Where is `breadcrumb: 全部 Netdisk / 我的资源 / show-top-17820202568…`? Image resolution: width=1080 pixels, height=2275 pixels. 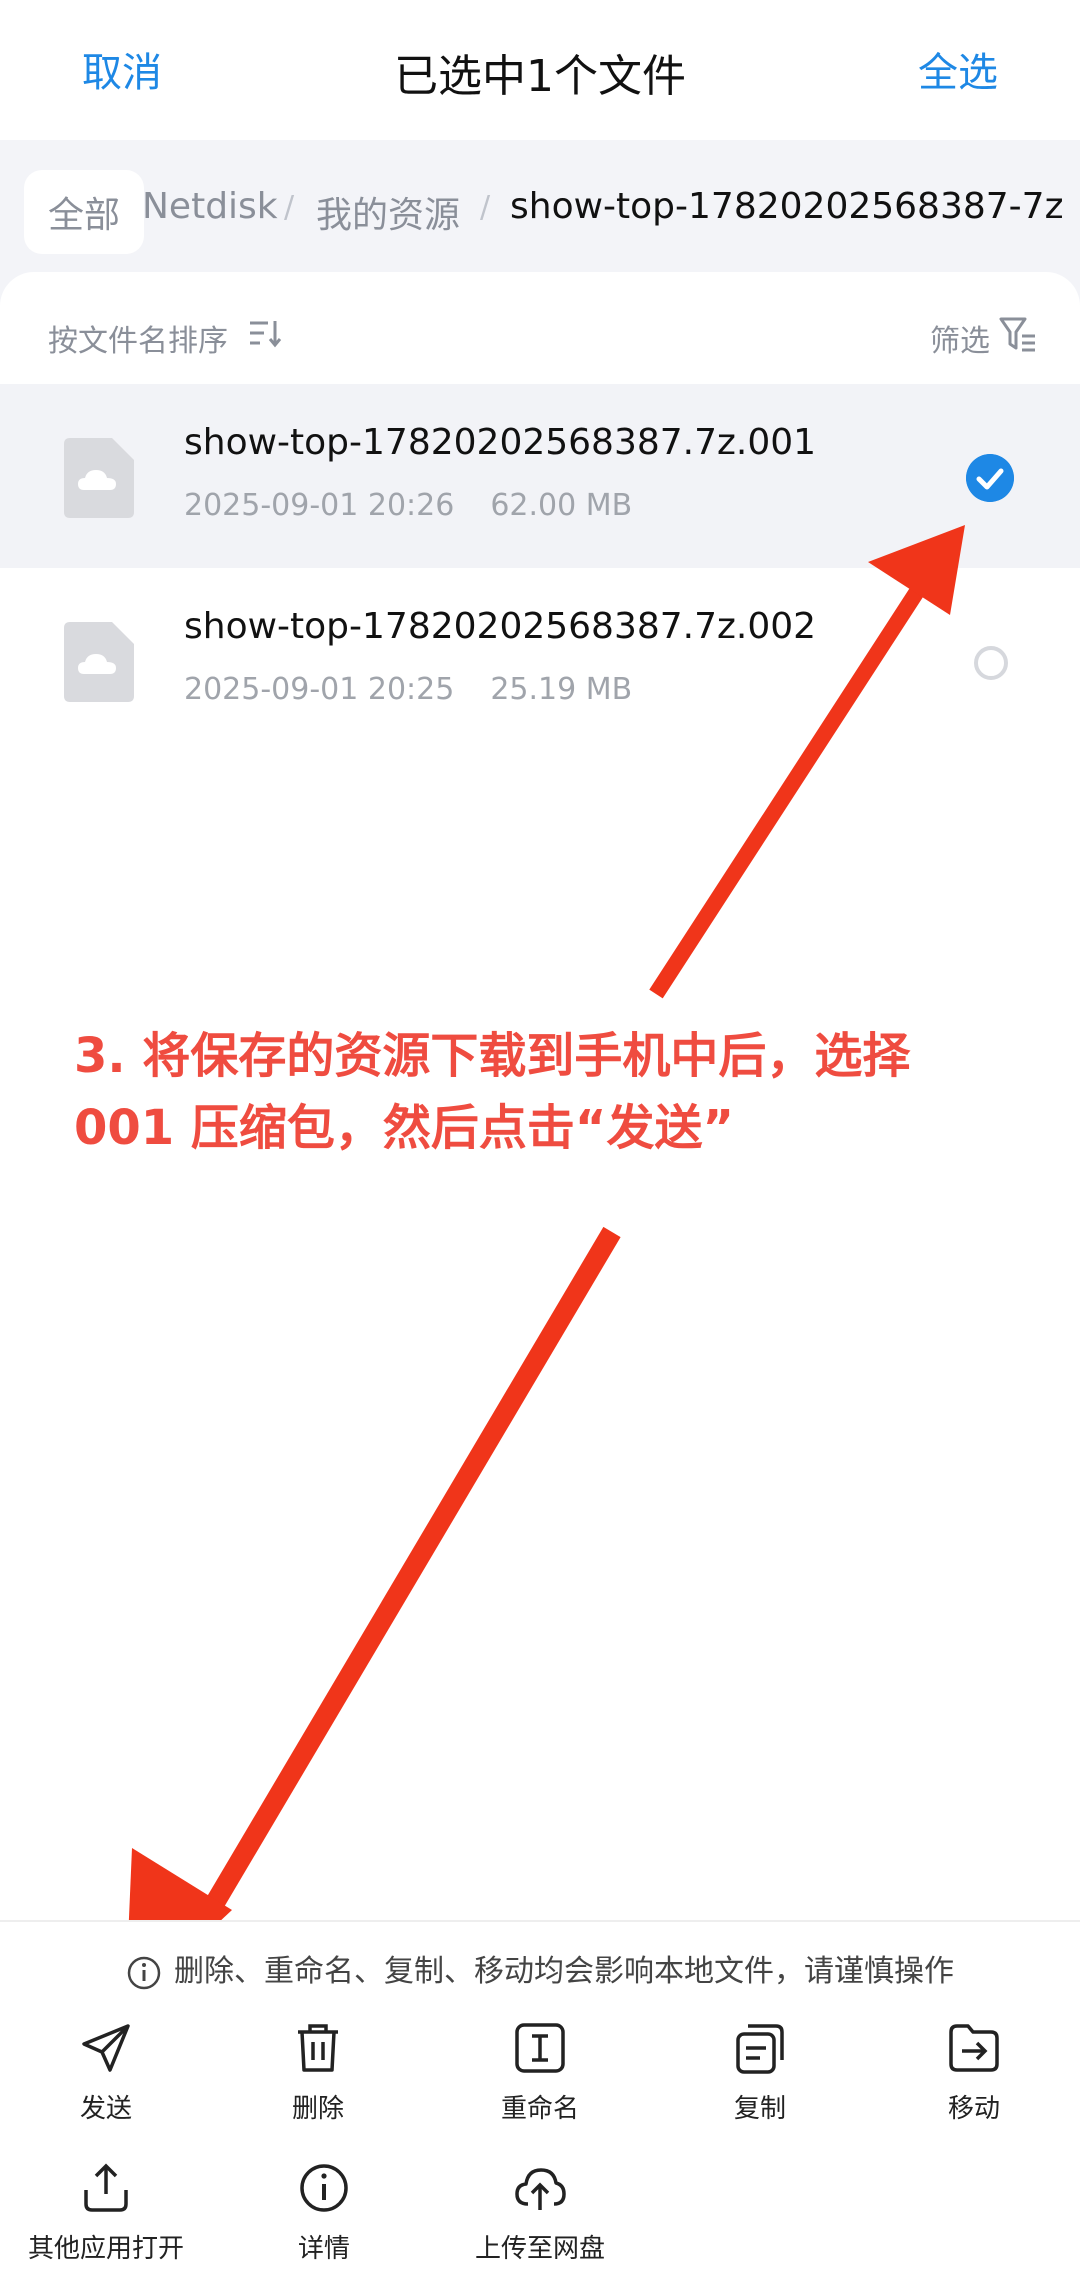
breadcrumb: 全部 Netdisk / 我的资源 / show-top-17820202568… is located at coordinates (540, 212).